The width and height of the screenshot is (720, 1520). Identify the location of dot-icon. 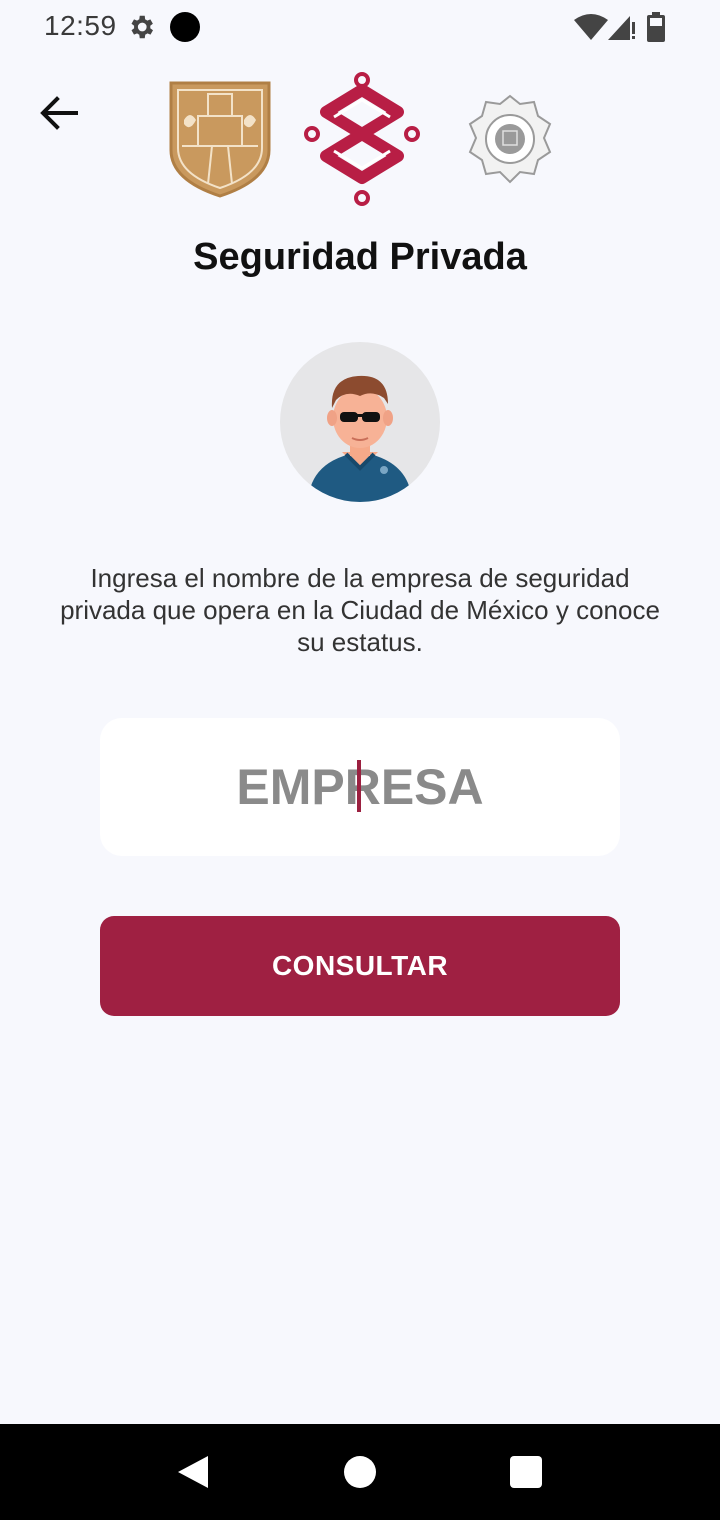
(185, 27).